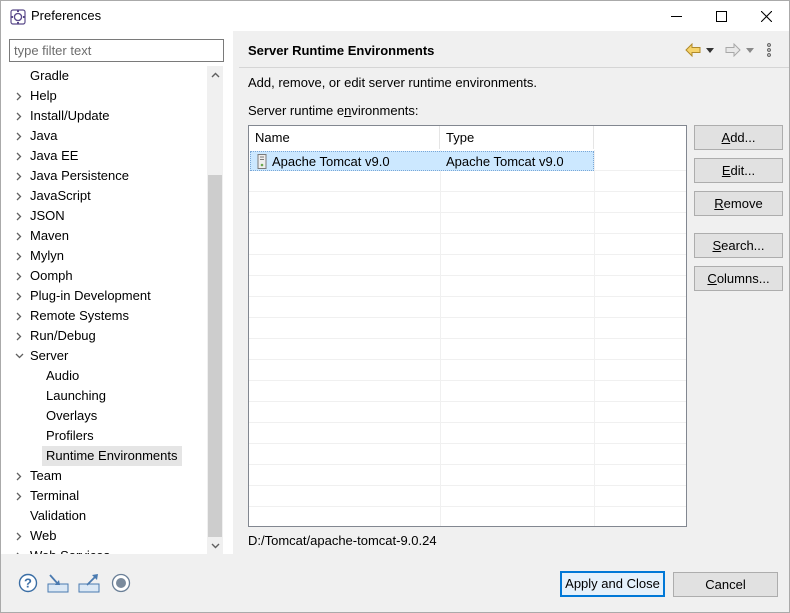  Describe the element at coordinates (733, 50) in the screenshot. I see `forward-arrow-icon` at that location.